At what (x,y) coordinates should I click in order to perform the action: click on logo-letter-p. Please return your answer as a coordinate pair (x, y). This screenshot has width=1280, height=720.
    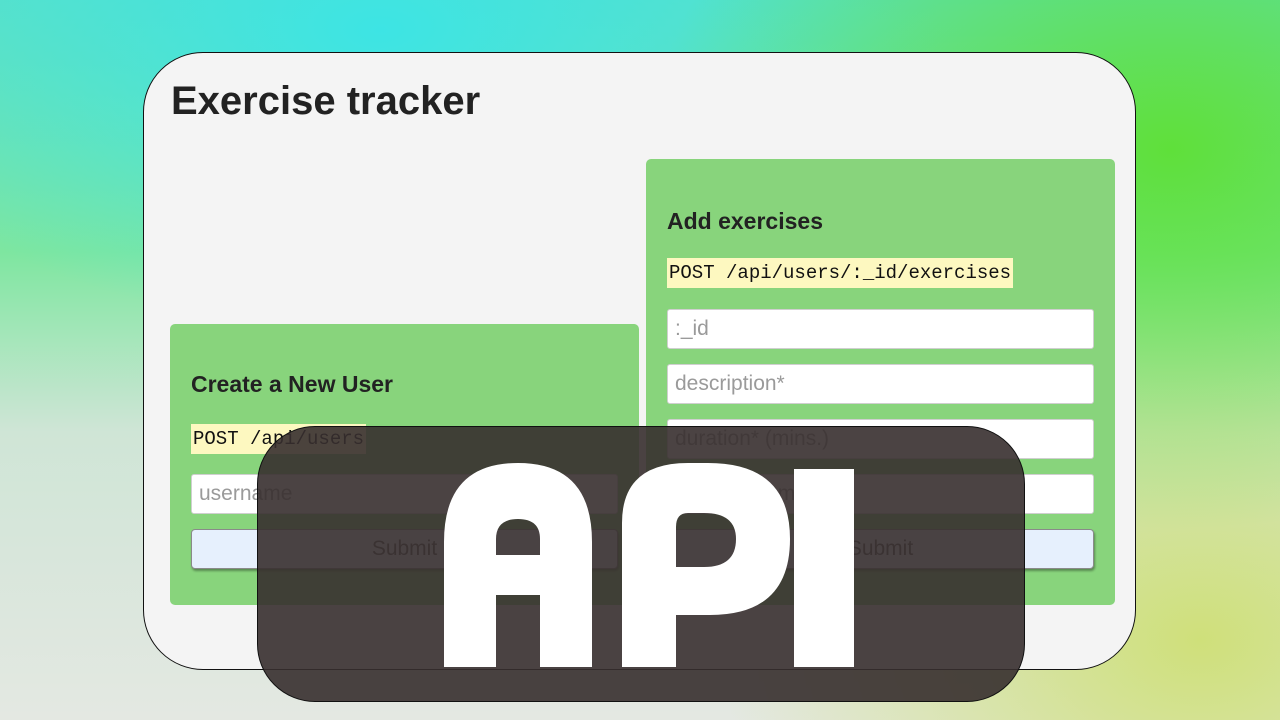
    Looking at the image, I should click on (706, 565).